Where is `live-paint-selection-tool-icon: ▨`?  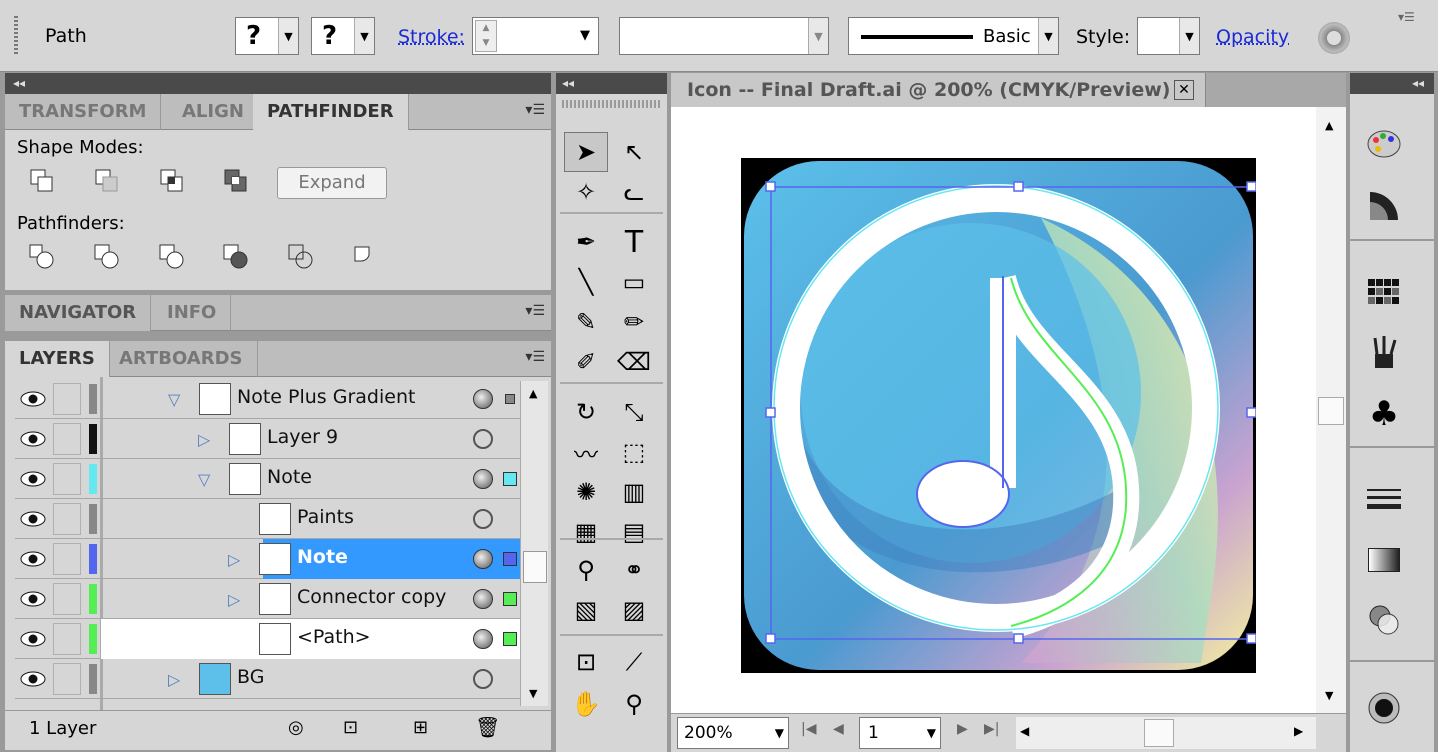 live-paint-selection-tool-icon: ▨ is located at coordinates (634, 610).